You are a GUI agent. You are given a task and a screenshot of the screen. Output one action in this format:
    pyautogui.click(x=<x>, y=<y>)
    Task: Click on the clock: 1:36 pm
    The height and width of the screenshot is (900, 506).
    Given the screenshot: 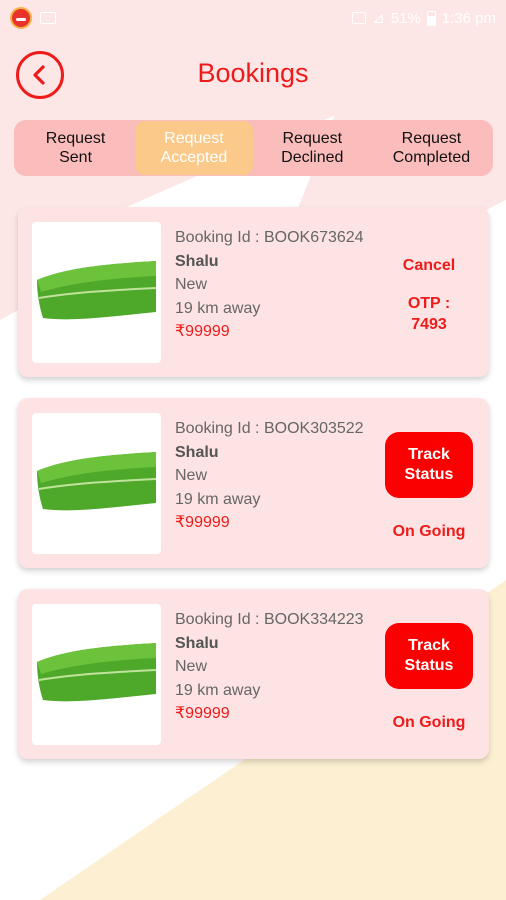 What is the action you would take?
    pyautogui.click(x=468, y=18)
    